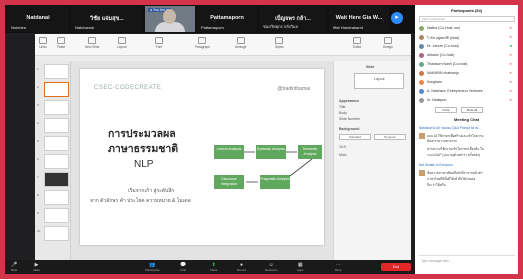 Image resolution: width=523 pixels, height=279 pixels. I want to click on theme-select: Main, so click(343, 155).